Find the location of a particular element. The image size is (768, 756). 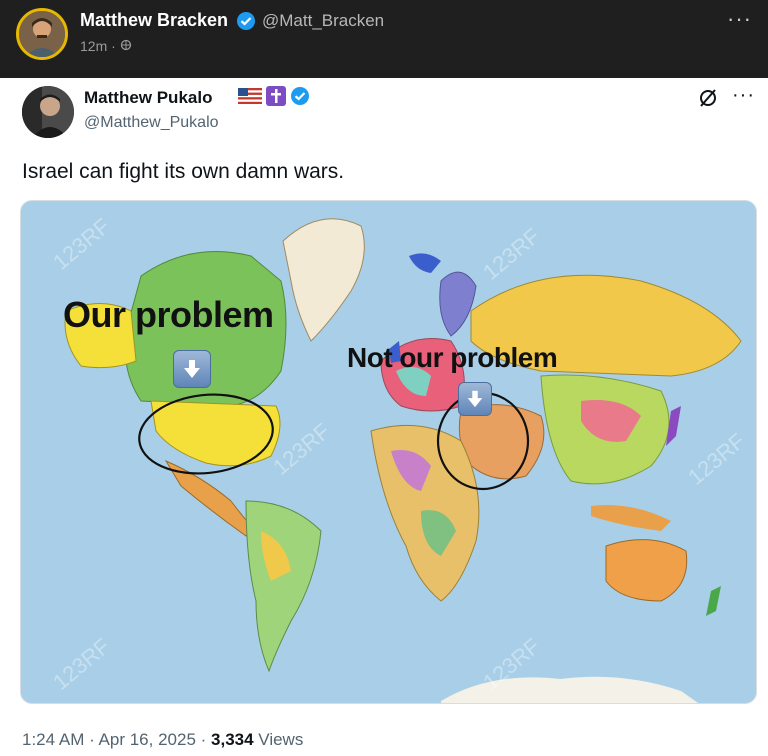

outer-post-header: Matthew Bracken @Matt_Bracken 12m · ··· is located at coordinates (384, 39).